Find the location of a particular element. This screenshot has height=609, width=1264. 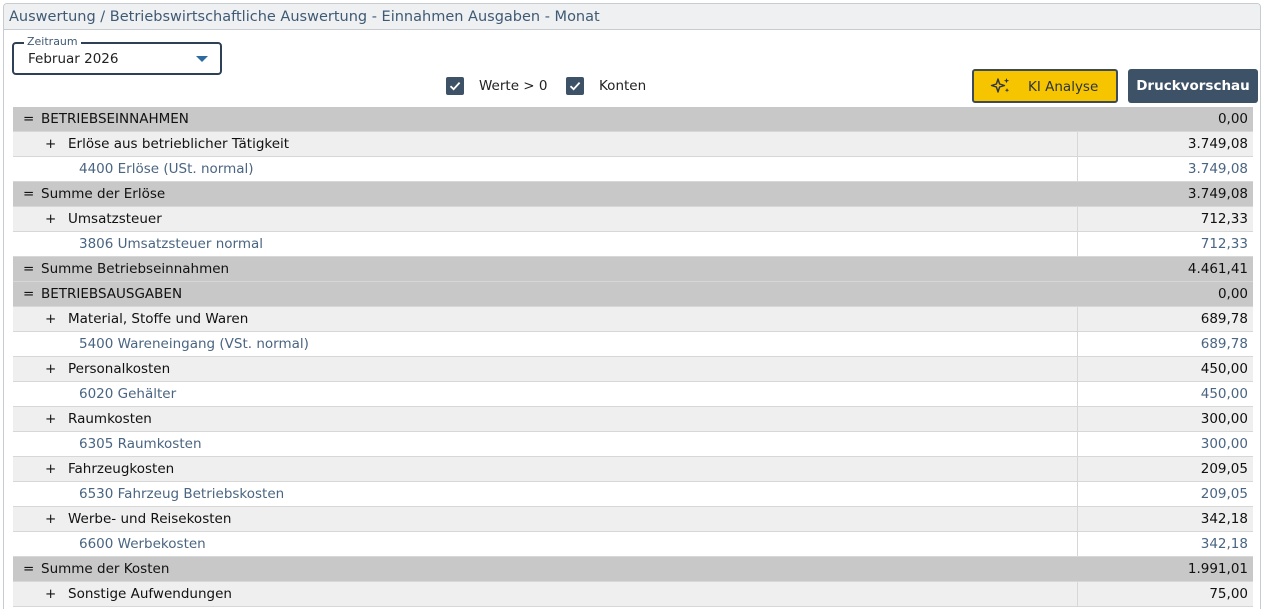

group-row: + Sonstige Aufwendungen 75,00 is located at coordinates (633, 594).